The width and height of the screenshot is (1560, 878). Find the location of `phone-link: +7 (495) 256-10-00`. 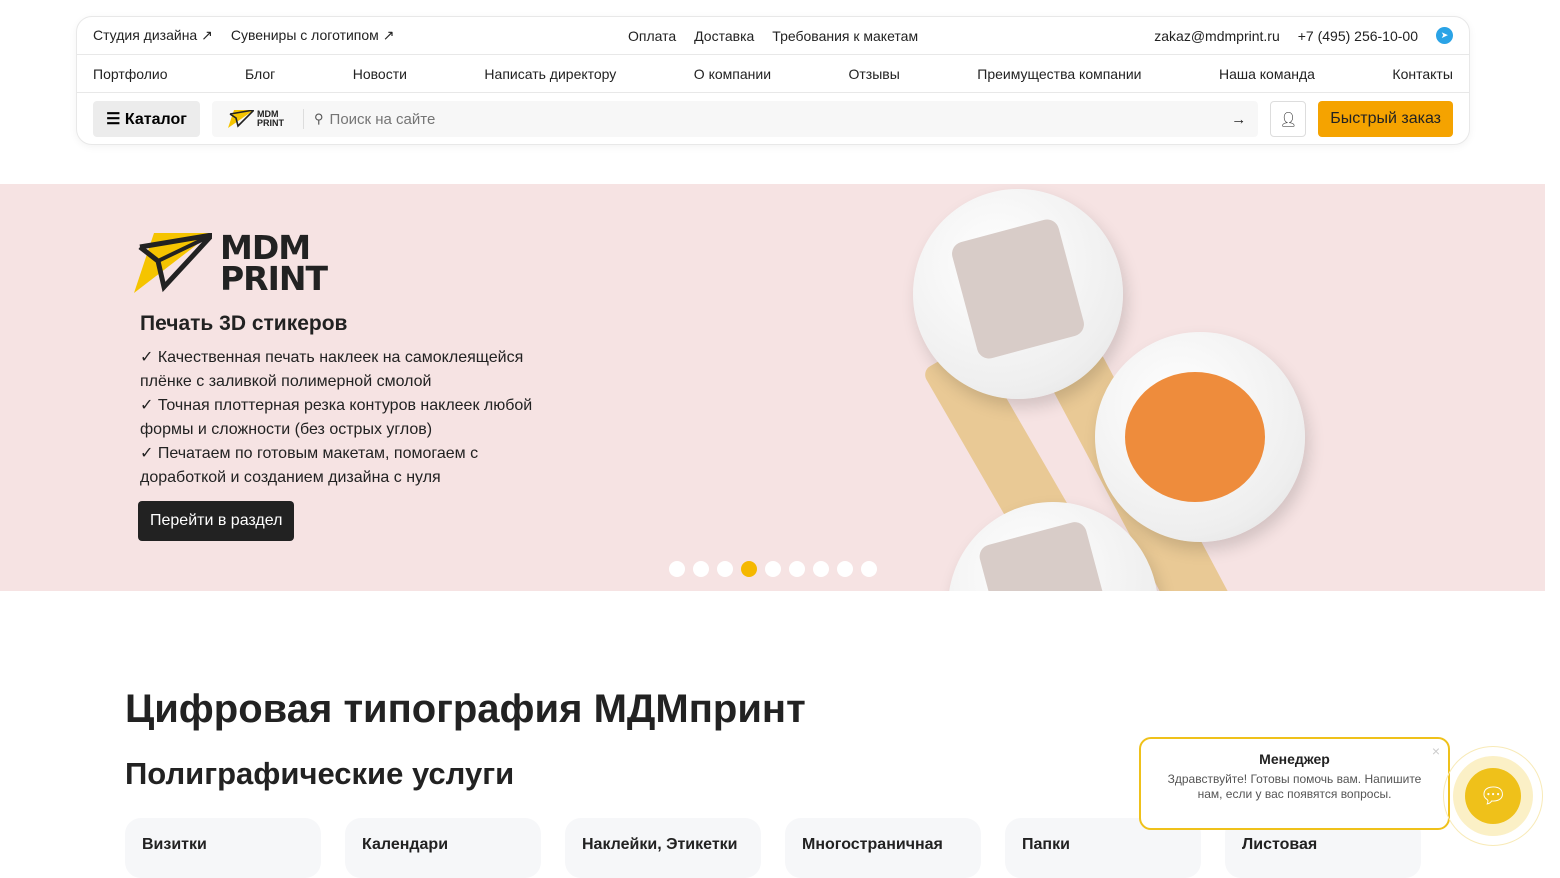

phone-link: +7 (495) 256-10-00 is located at coordinates (1358, 36).